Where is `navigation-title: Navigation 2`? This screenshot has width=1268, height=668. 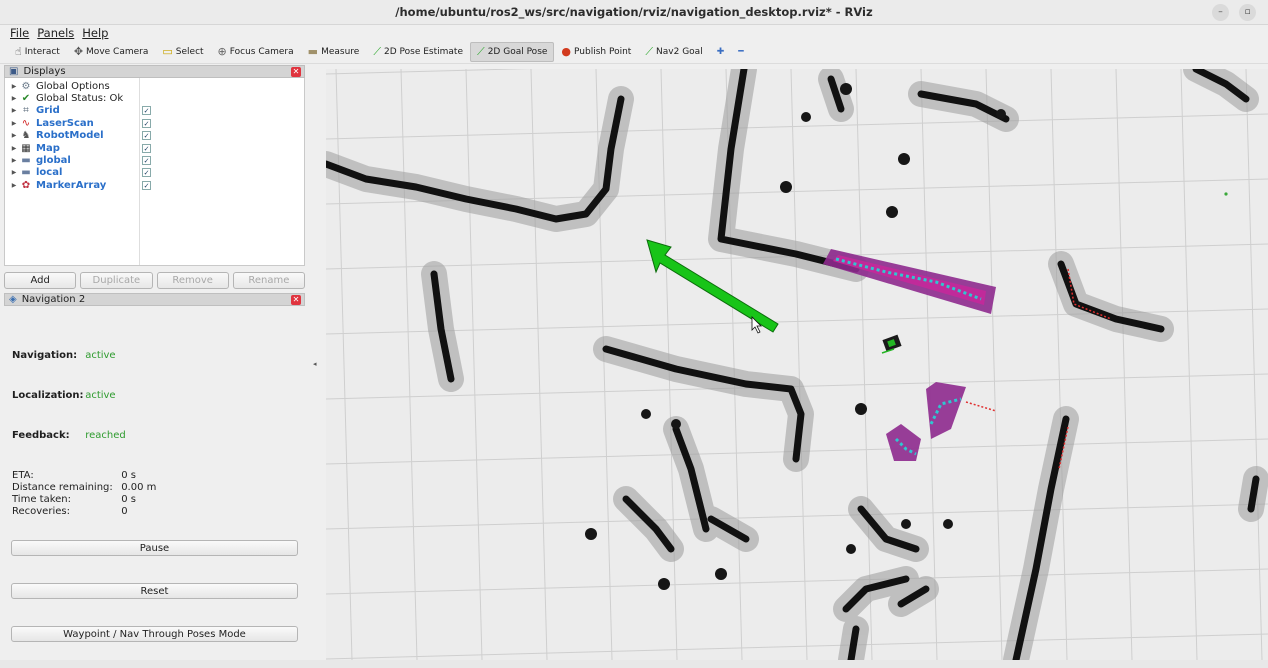 navigation-title: Navigation 2 is located at coordinates (53, 299).